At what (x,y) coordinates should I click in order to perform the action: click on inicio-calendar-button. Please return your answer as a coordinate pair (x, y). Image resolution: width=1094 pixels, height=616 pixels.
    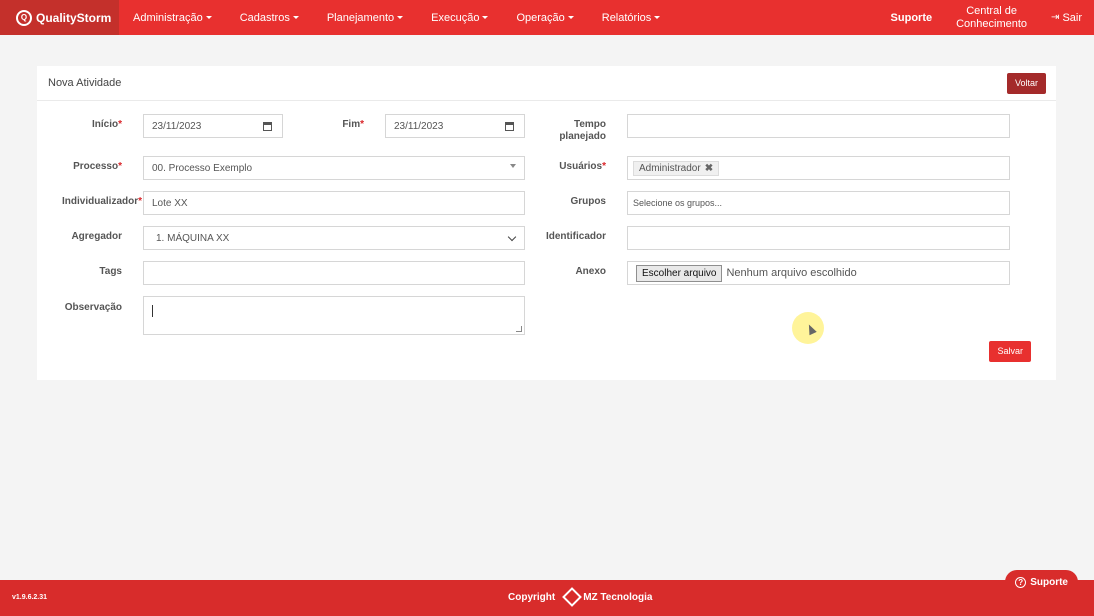
    Looking at the image, I should click on (268, 126).